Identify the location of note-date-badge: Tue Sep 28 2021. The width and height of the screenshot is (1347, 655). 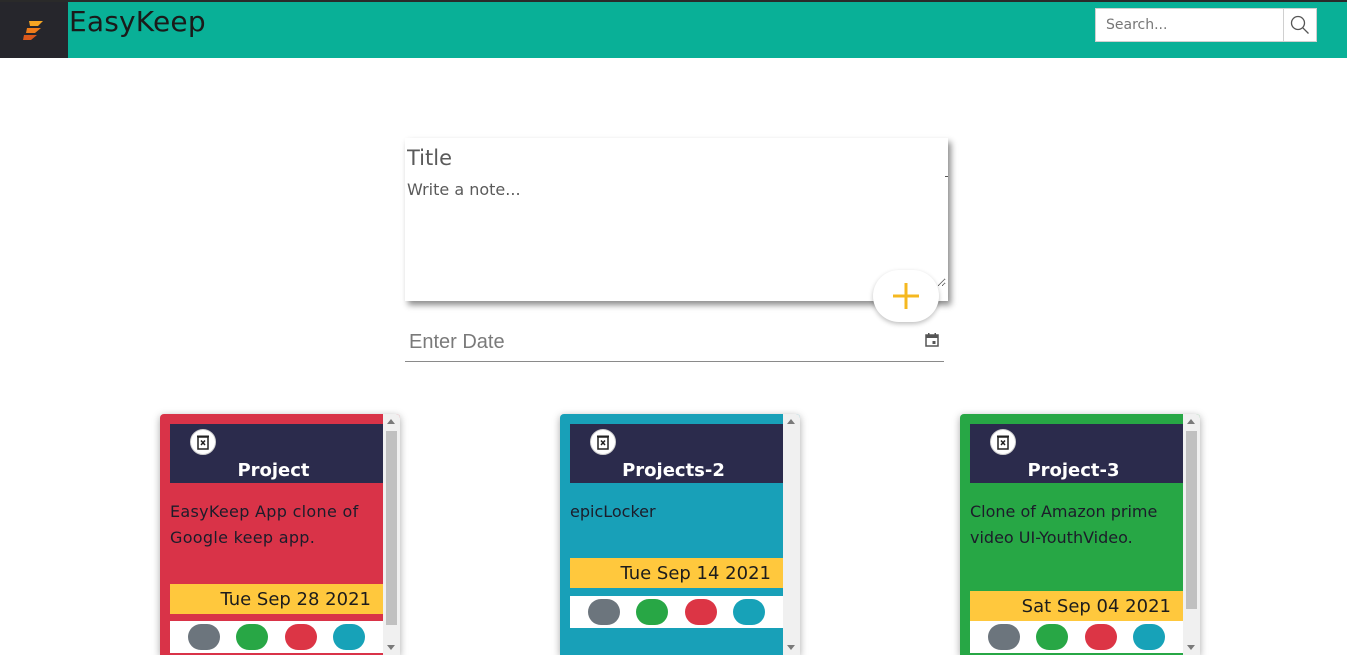
(276, 599).